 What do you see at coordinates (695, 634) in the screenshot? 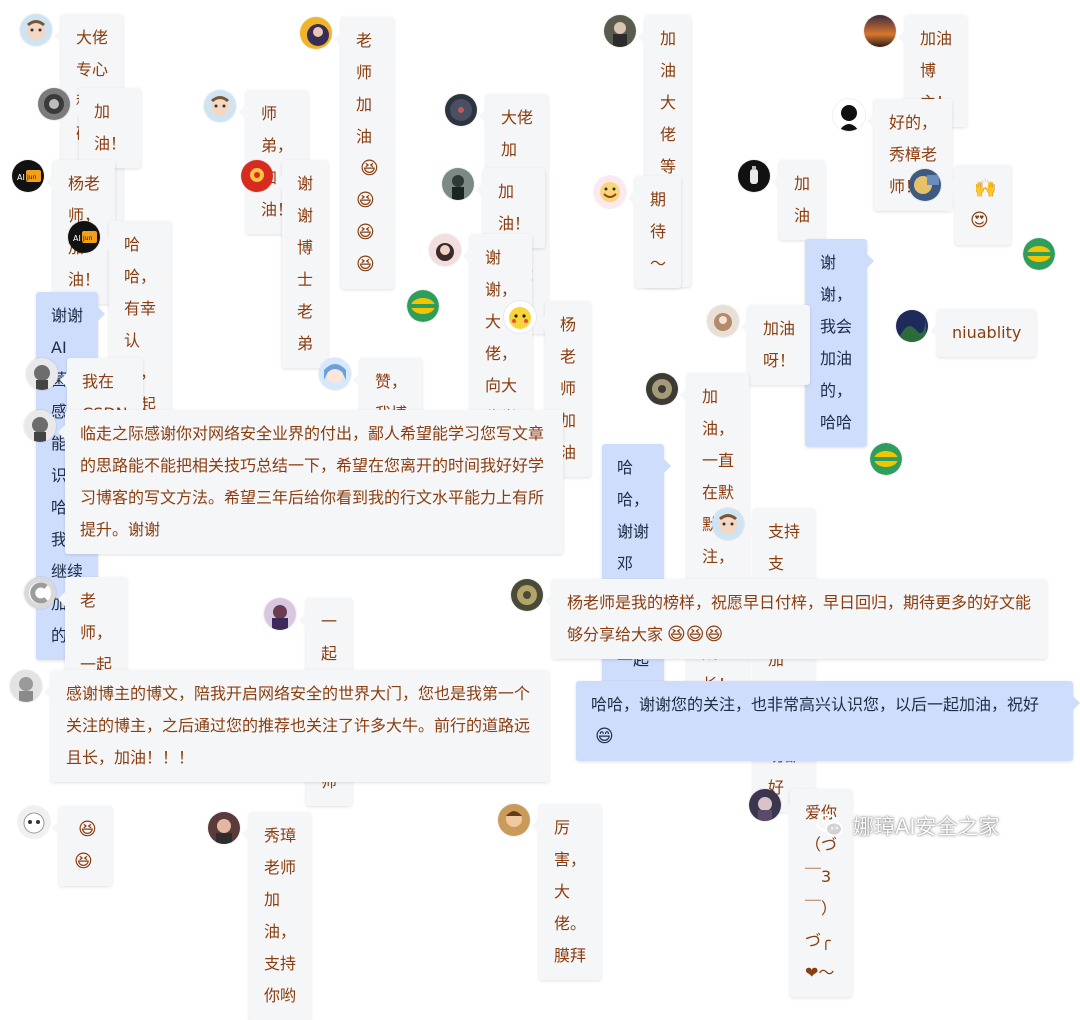
I see `emoji-reaction: 😆😆😆` at bounding box center [695, 634].